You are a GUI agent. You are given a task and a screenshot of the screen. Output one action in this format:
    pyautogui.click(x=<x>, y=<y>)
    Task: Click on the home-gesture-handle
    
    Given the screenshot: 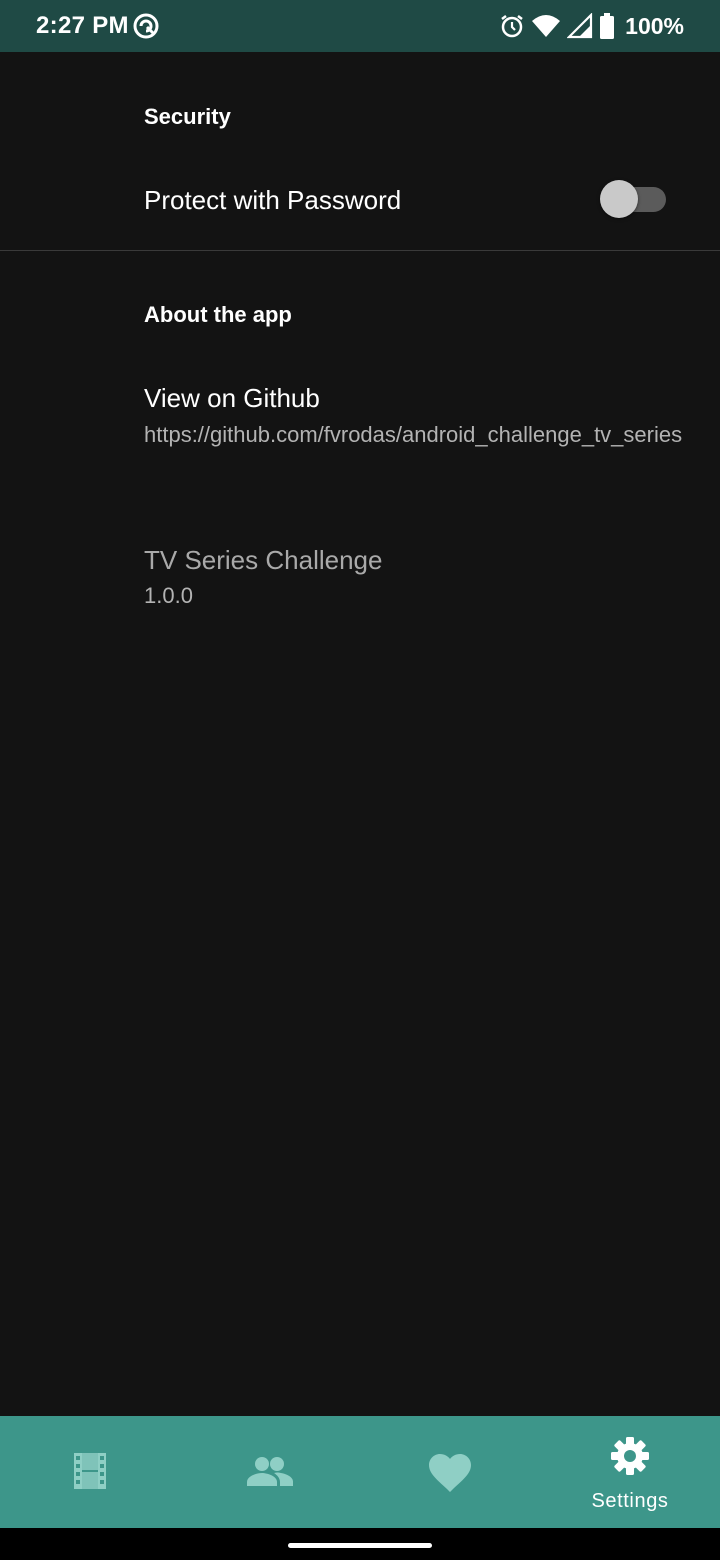 What is the action you would take?
    pyautogui.click(x=360, y=1545)
    